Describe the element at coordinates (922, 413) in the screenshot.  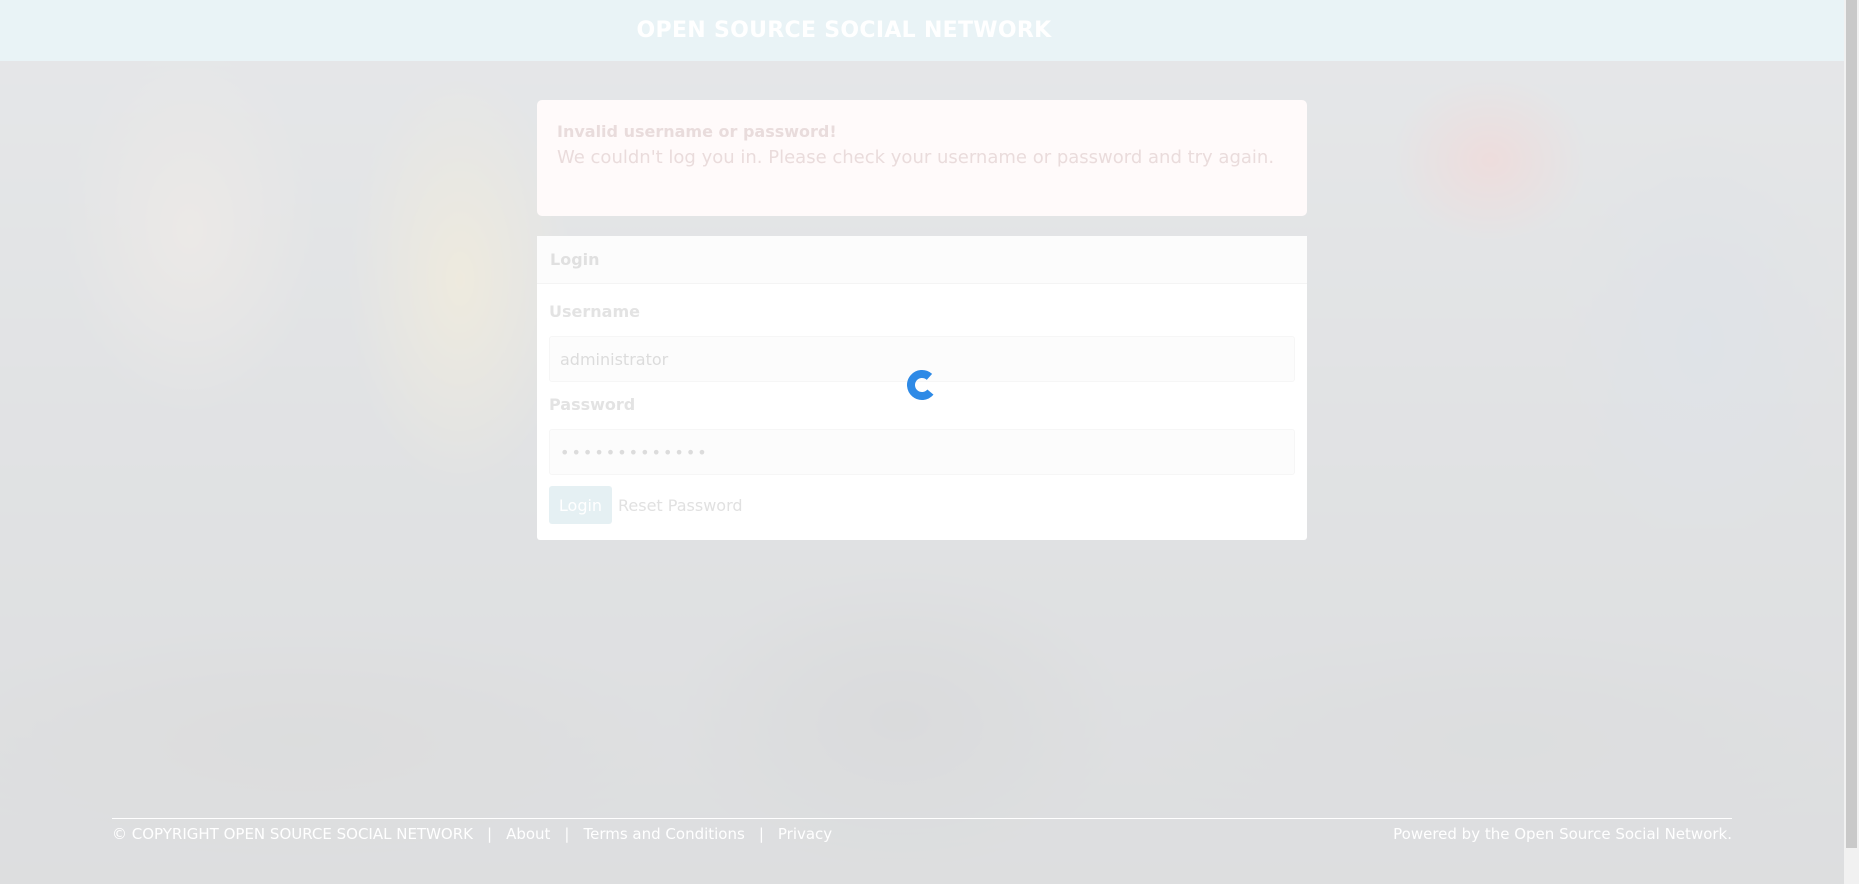
I see `login-form: Username Password Login Reset Password` at that location.